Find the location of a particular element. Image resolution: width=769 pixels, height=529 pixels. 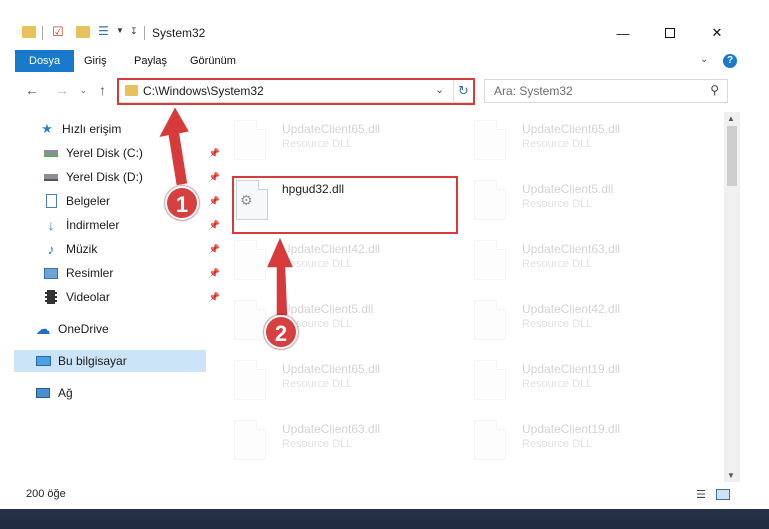

annotation-arrows is located at coordinates (226, 210).